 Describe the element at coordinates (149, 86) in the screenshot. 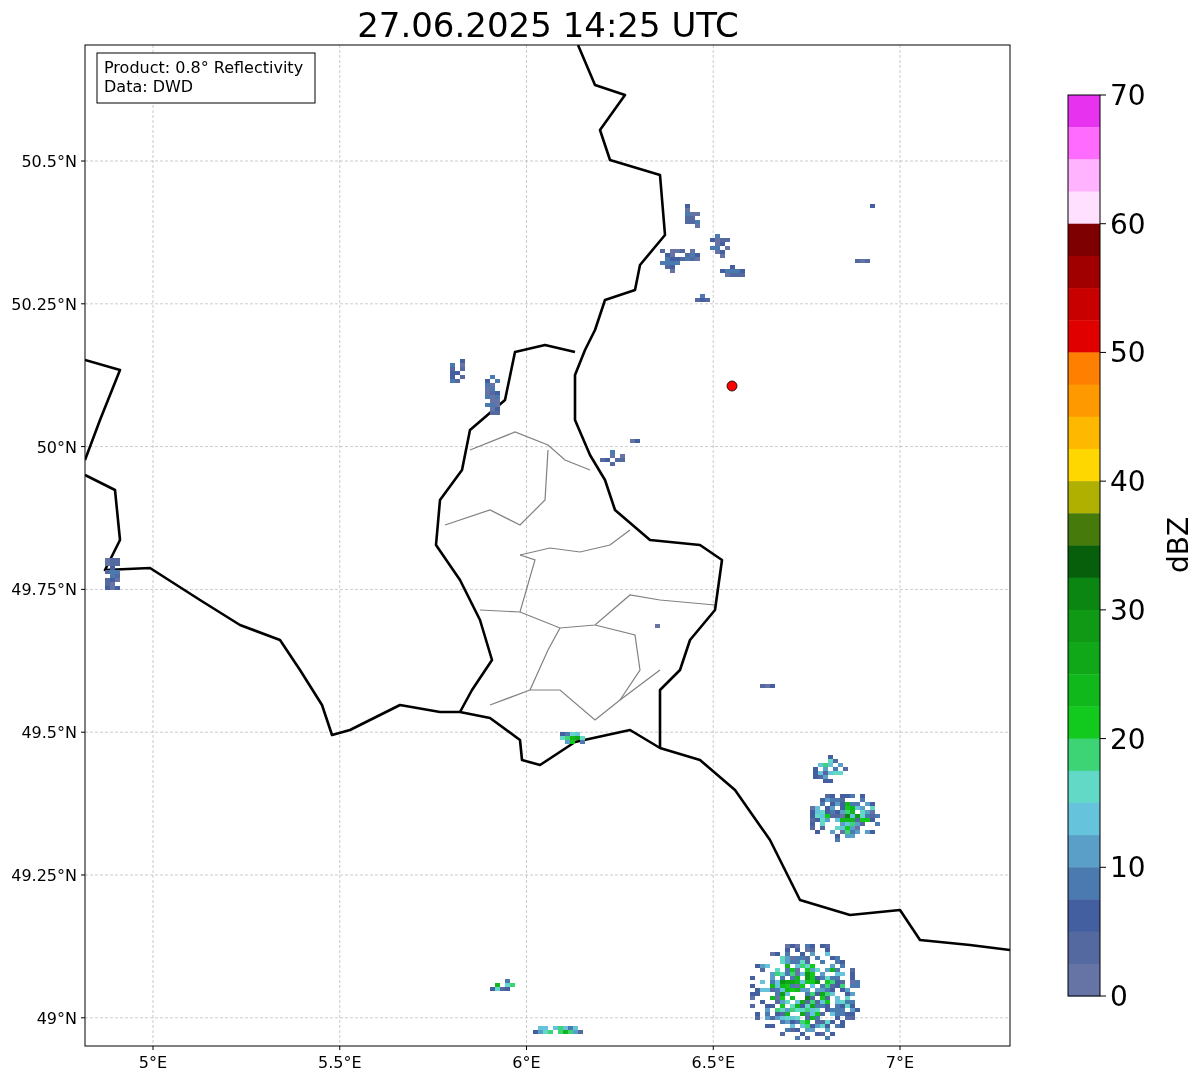

I see `info-line: Data: DWD` at that location.